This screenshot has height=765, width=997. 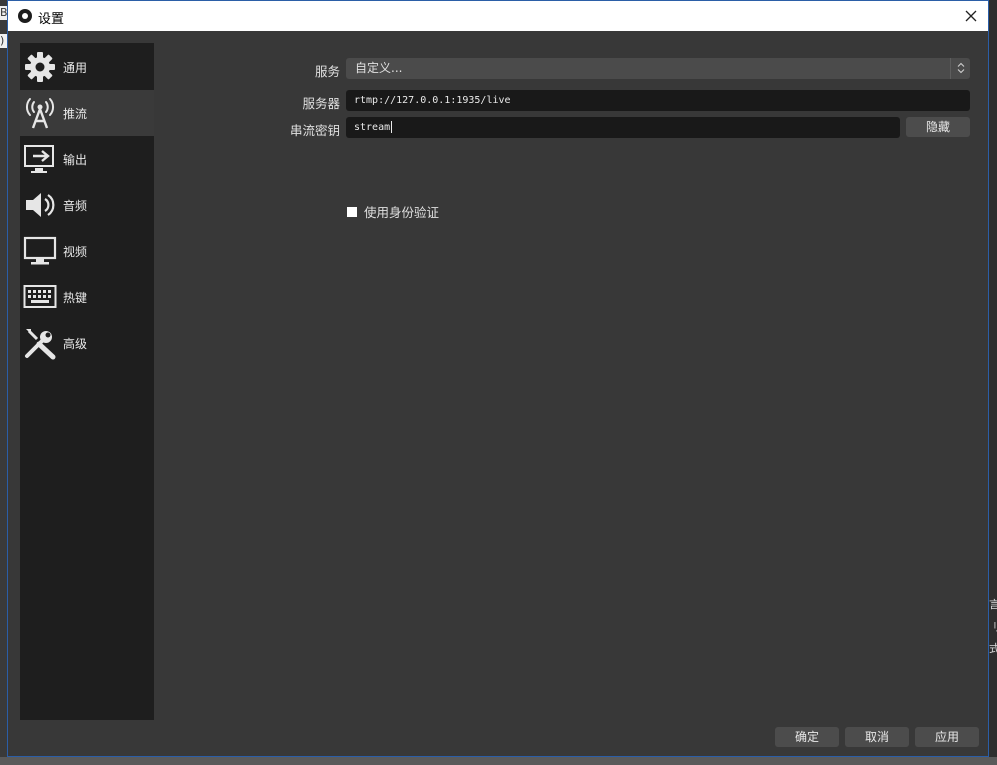 What do you see at coordinates (75, 297) in the screenshot?
I see `sidebar-item-label: 热键` at bounding box center [75, 297].